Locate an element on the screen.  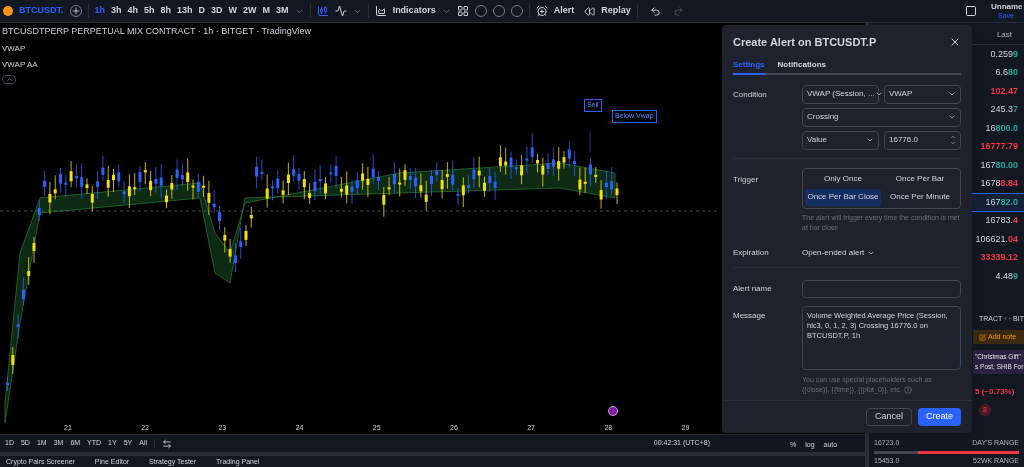
price-value: 245.37 is located at coordinates (1004, 109).